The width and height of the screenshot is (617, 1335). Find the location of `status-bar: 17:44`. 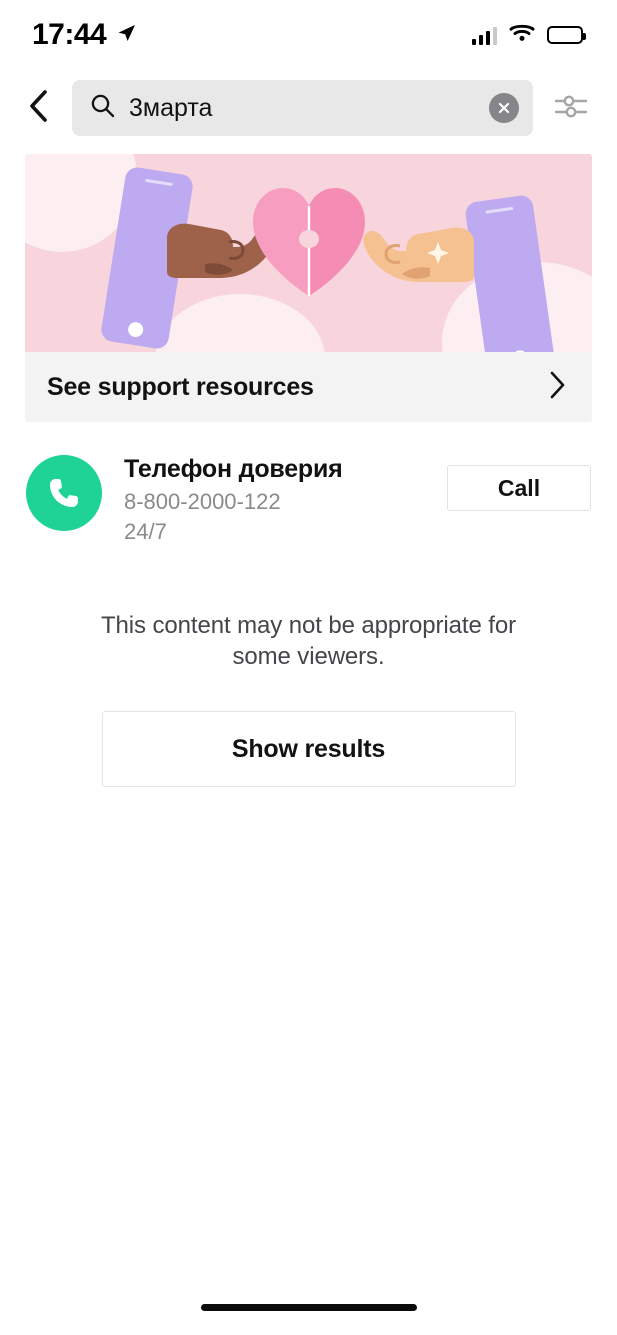

status-bar: 17:44 is located at coordinates (308, 35).